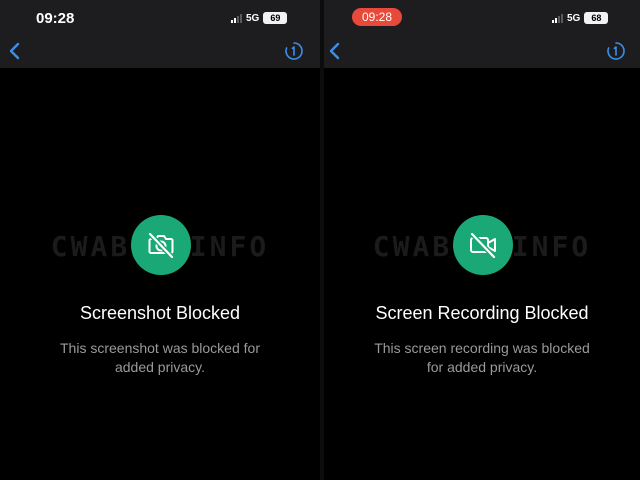 The width and height of the screenshot is (640, 480). Describe the element at coordinates (275, 18) in the screenshot. I see `battery-icon: 69` at that location.